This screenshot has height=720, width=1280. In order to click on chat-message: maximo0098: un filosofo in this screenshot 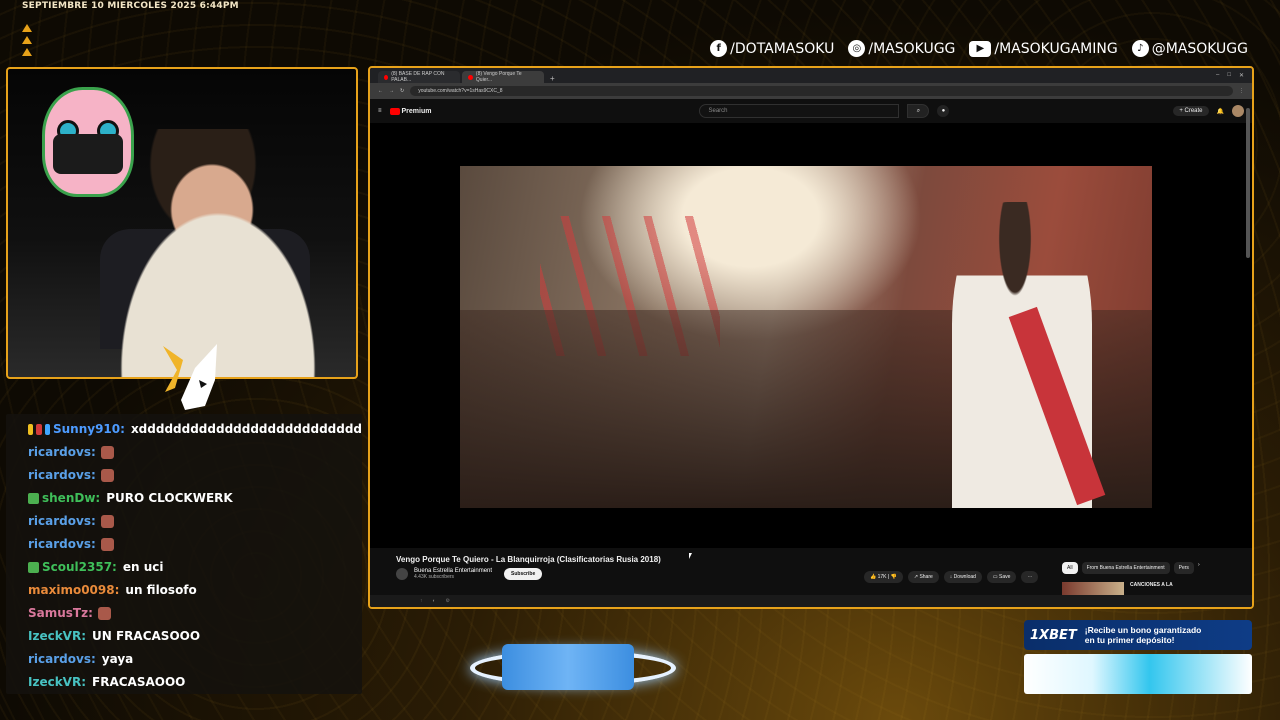, I will do `click(195, 590)`.